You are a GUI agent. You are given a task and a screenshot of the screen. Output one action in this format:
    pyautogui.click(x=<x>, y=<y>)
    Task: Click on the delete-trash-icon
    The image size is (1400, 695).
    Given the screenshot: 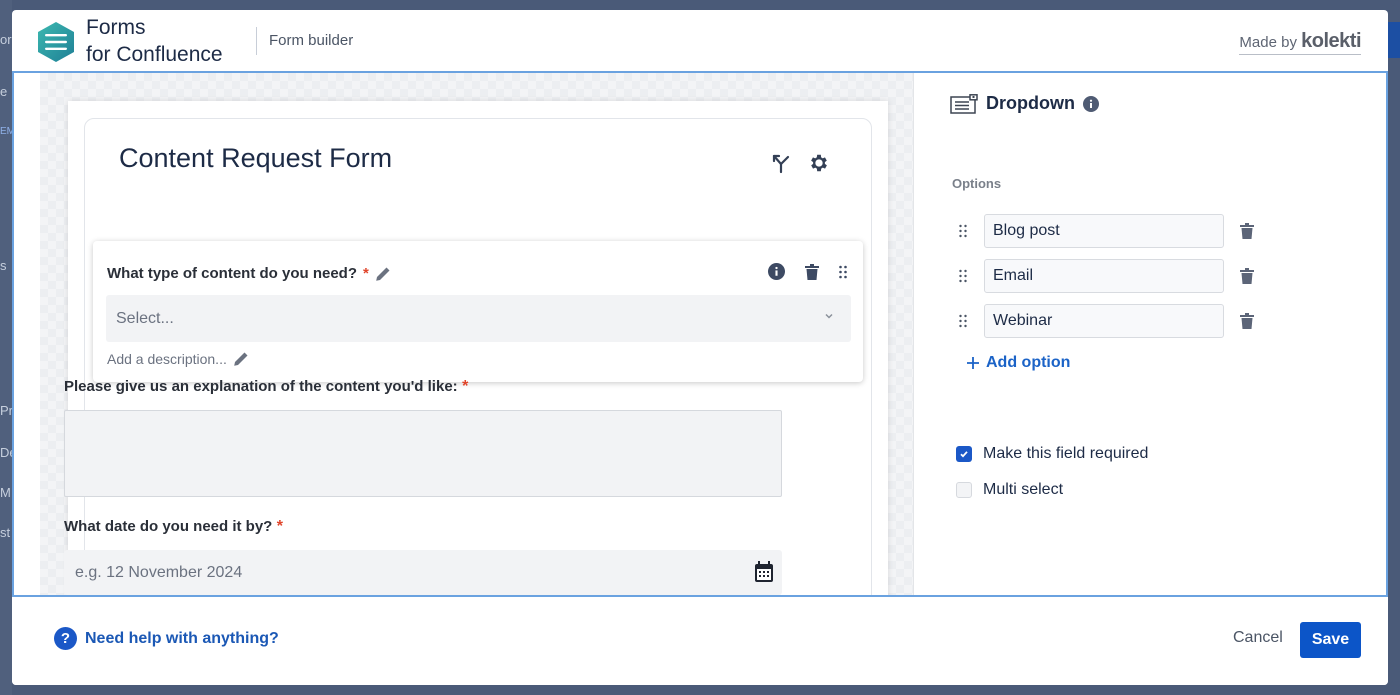 What is the action you would take?
    pyautogui.click(x=812, y=271)
    